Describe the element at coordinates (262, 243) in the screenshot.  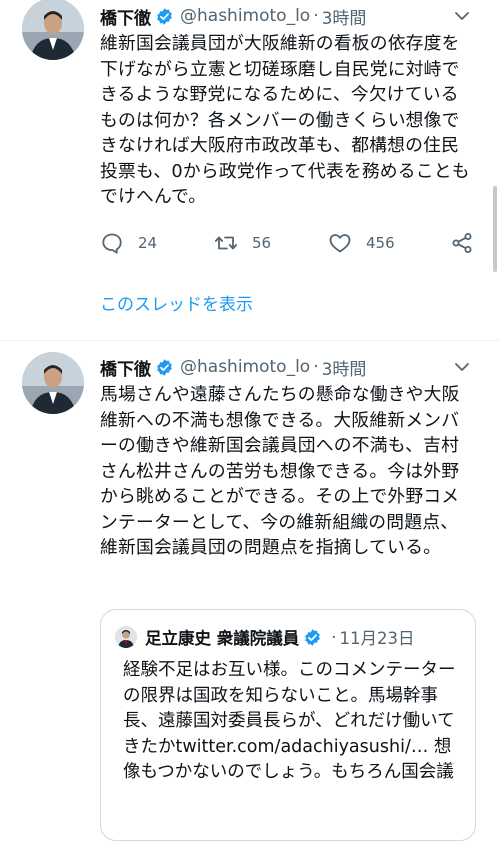
I see `retweet-count: 56` at that location.